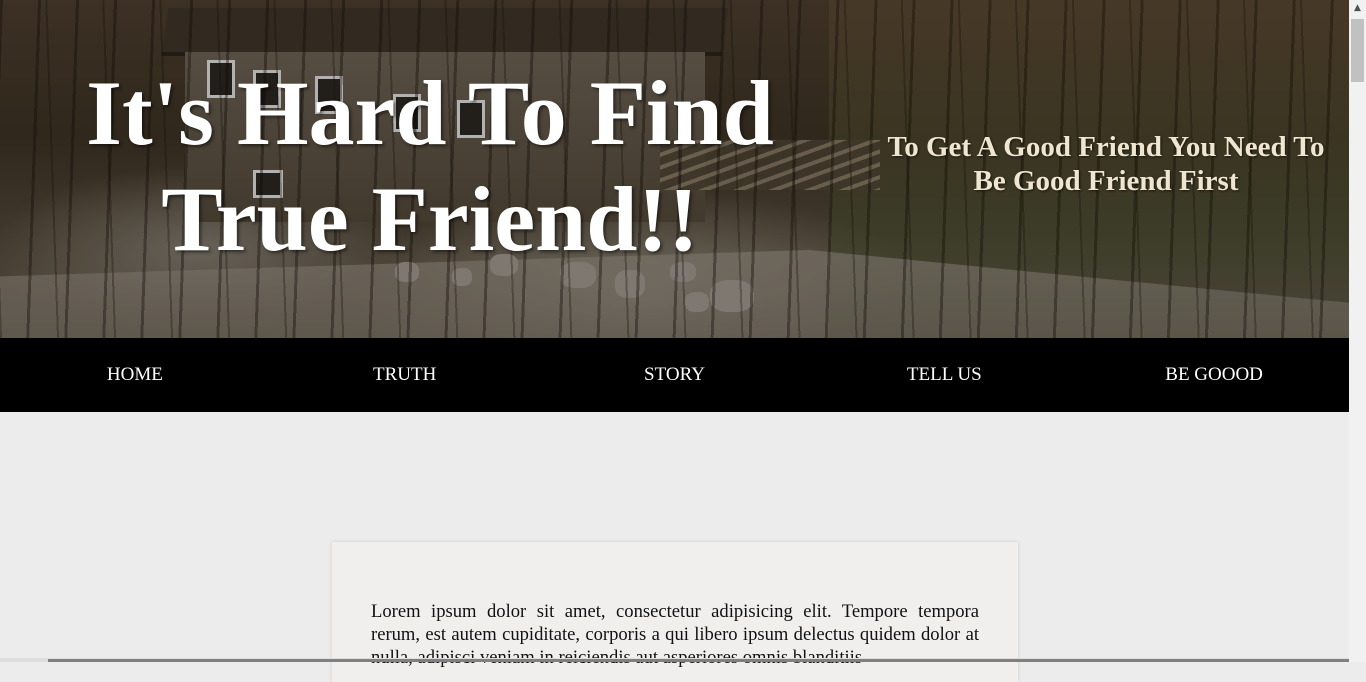 Image resolution: width=1366 pixels, height=682 pixels. What do you see at coordinates (1357, 50) in the screenshot?
I see `scrollbar-thumb` at bounding box center [1357, 50].